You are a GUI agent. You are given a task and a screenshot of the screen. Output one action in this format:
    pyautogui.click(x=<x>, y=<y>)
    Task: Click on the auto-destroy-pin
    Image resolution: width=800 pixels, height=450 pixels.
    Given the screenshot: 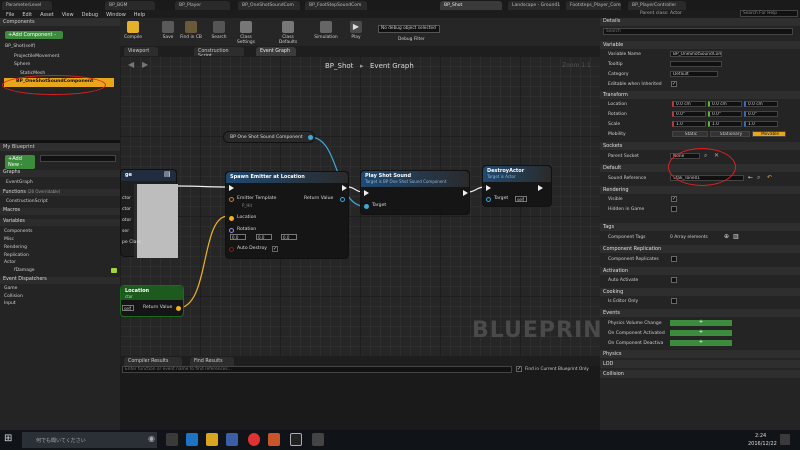 What is the action you would take?
    pyautogui.click(x=231, y=249)
    